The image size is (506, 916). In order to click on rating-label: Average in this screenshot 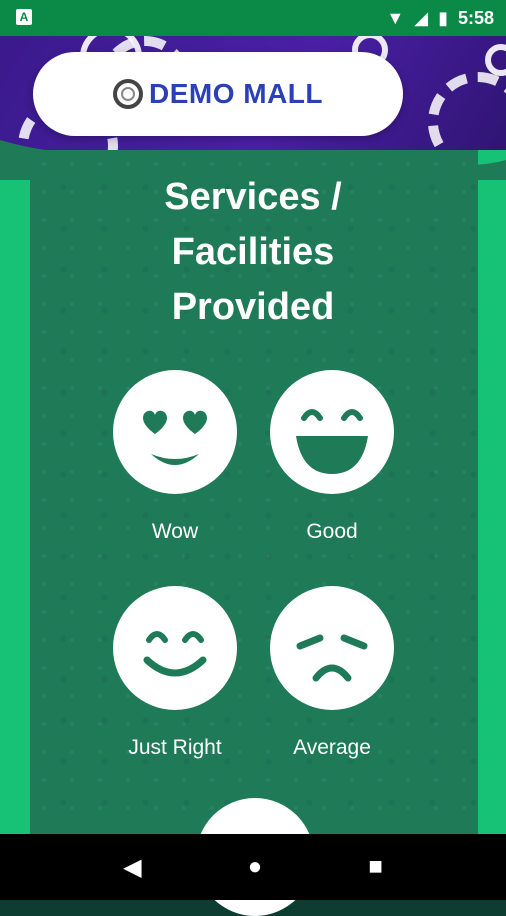, I will do `click(332, 747)`.